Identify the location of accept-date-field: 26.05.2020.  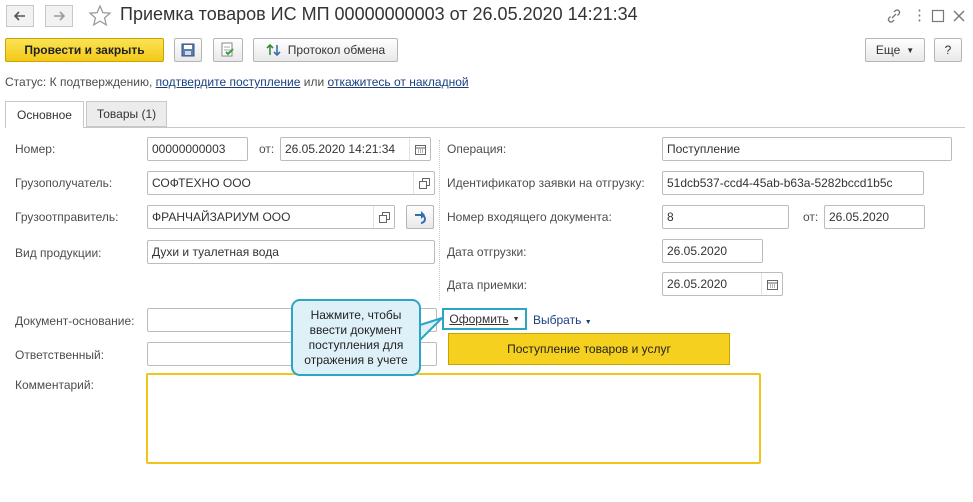
(722, 284).